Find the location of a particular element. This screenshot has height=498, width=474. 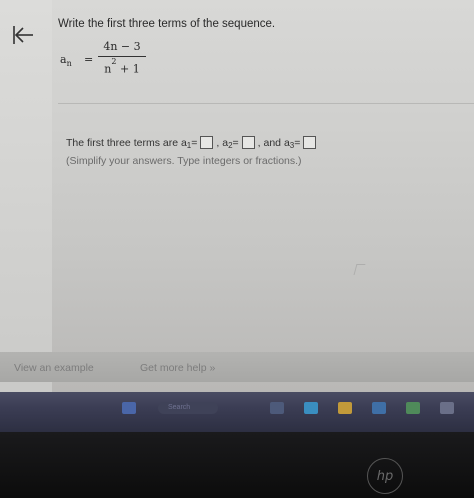

formula-fraction: 4n − 3 n2 + 1 is located at coordinates (122, 58).